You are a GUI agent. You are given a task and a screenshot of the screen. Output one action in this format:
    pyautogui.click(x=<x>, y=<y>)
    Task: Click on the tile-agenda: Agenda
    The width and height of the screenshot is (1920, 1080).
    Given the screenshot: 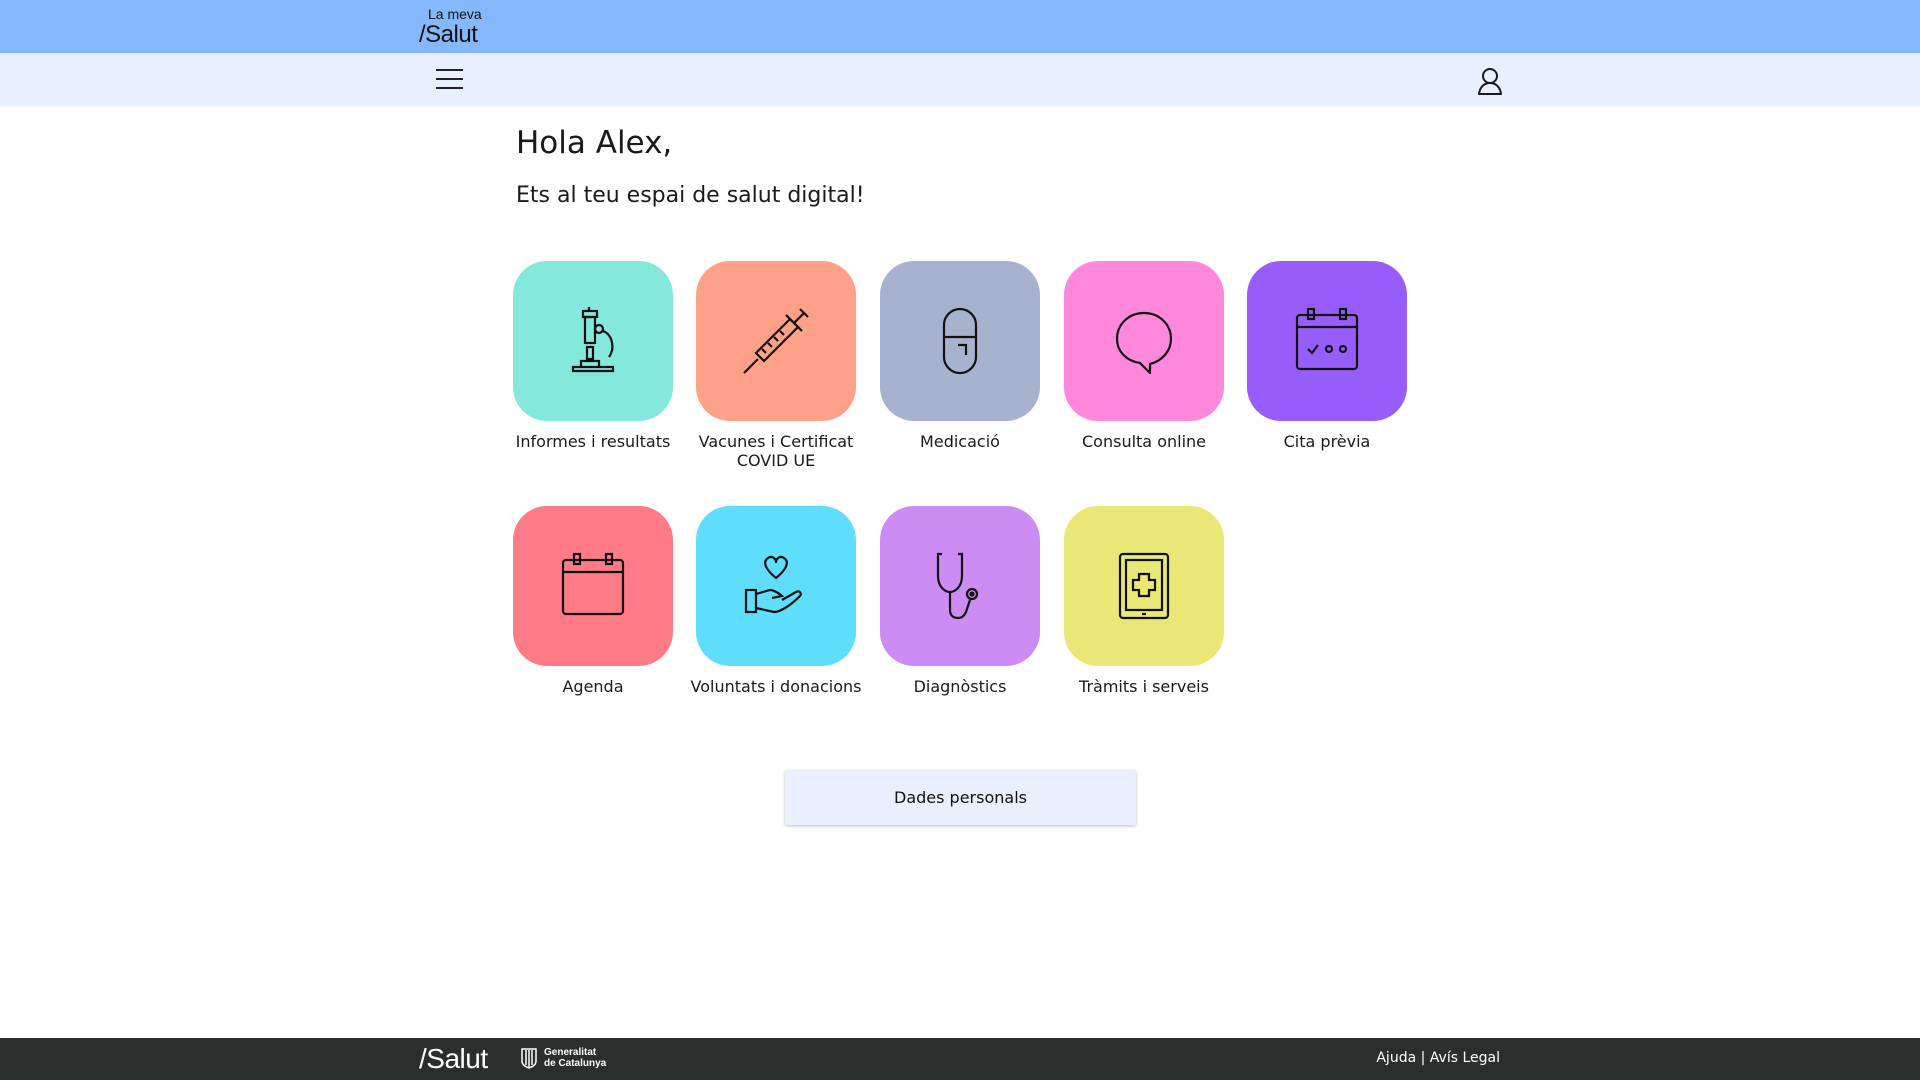 What is the action you would take?
    pyautogui.click(x=593, y=601)
    